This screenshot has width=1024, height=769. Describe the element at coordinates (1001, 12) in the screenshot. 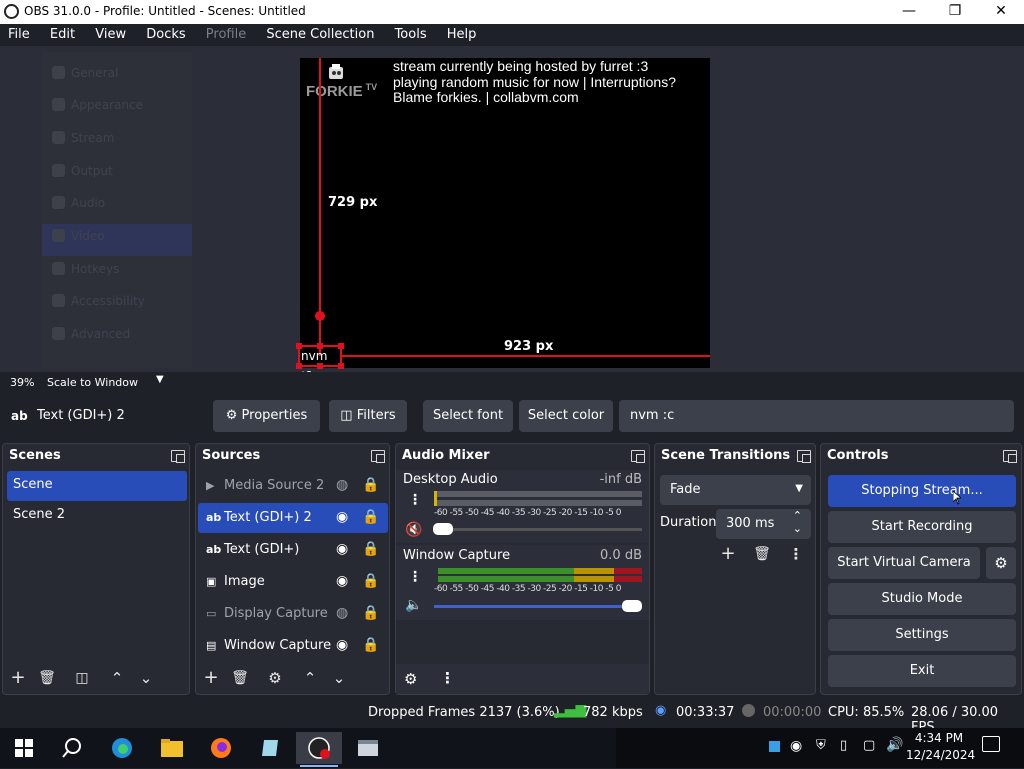

I see `close-button: ✕` at that location.